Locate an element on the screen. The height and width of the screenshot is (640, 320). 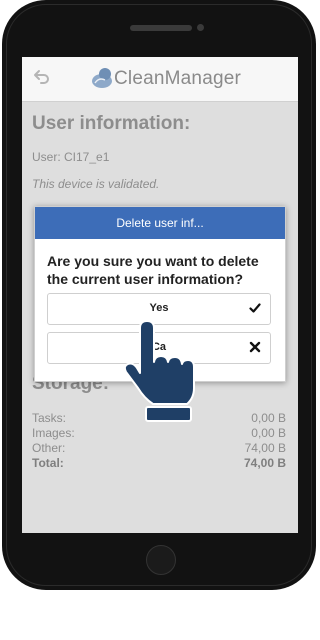
front-camera is located at coordinates (200, 27).